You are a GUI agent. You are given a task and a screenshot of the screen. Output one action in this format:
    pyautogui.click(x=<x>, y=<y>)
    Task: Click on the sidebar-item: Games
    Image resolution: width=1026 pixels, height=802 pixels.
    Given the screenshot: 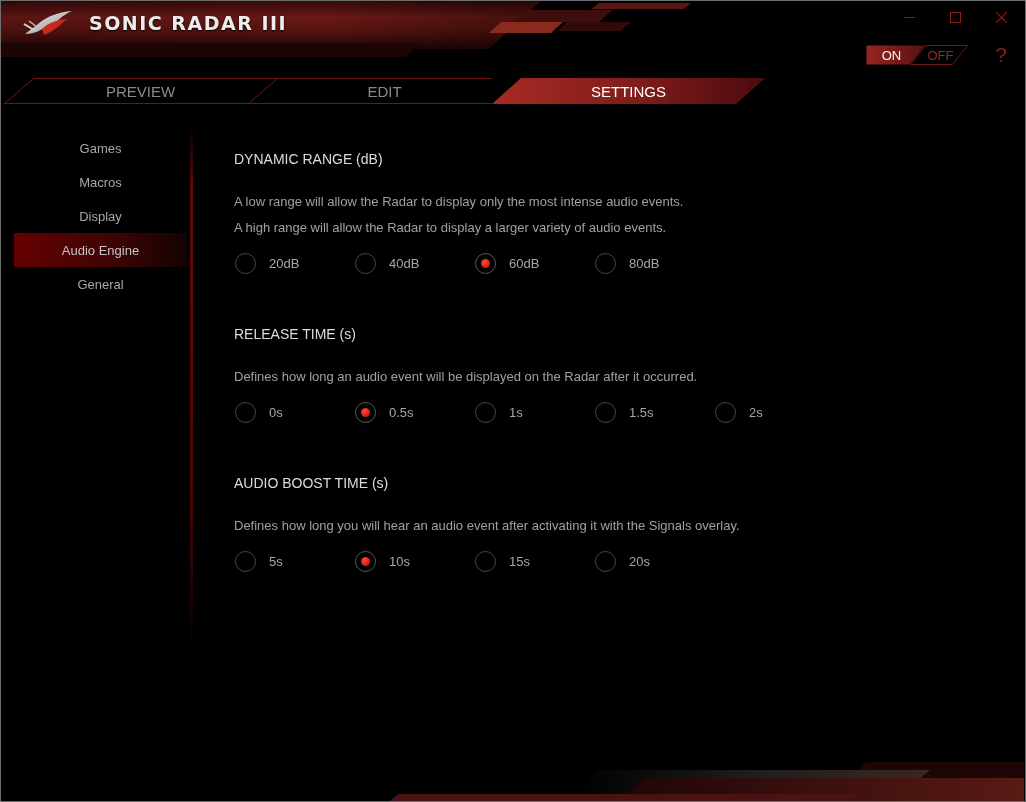 What is the action you would take?
    pyautogui.click(x=100, y=148)
    